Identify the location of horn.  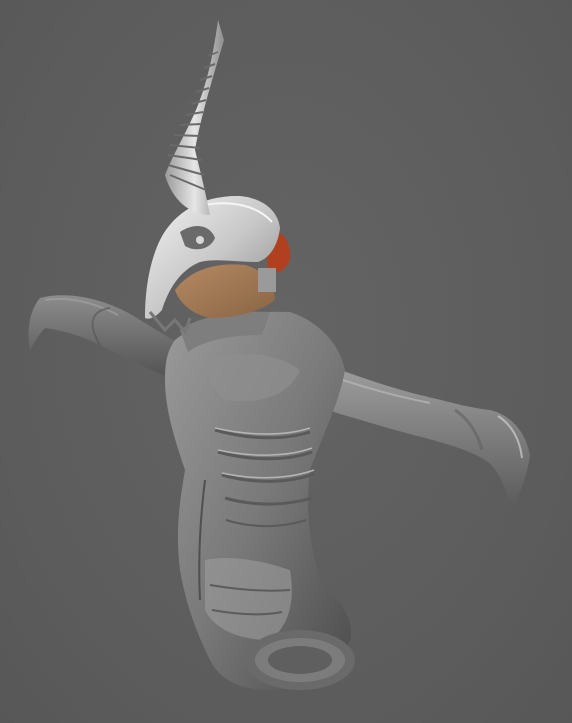
(194, 117).